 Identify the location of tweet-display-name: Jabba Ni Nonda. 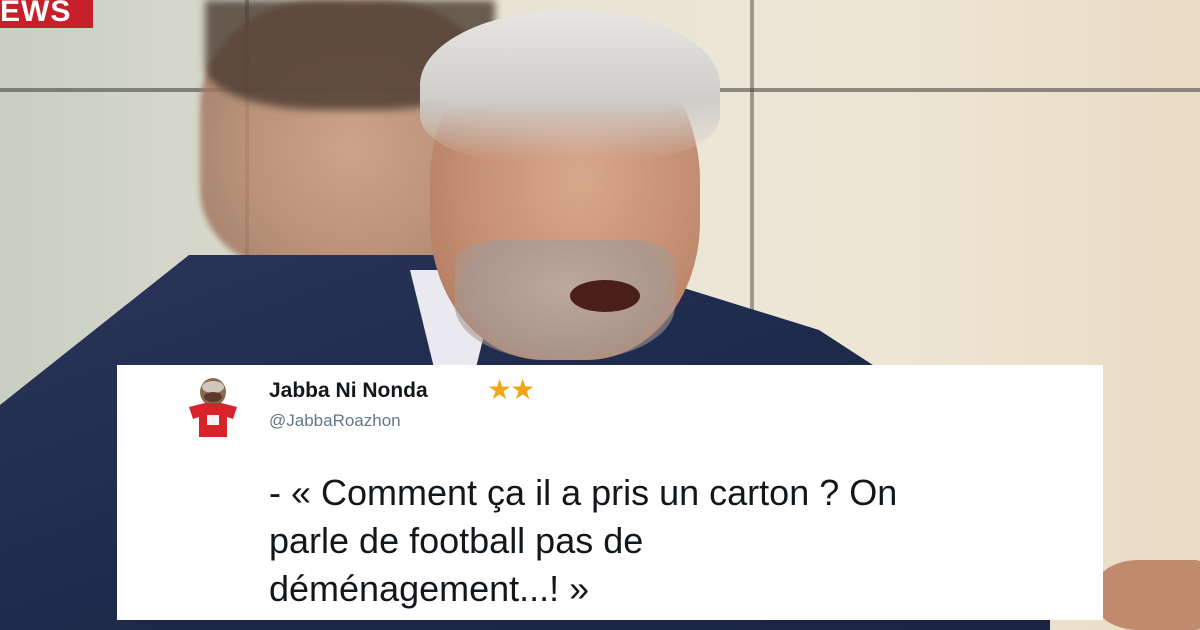
(348, 391).